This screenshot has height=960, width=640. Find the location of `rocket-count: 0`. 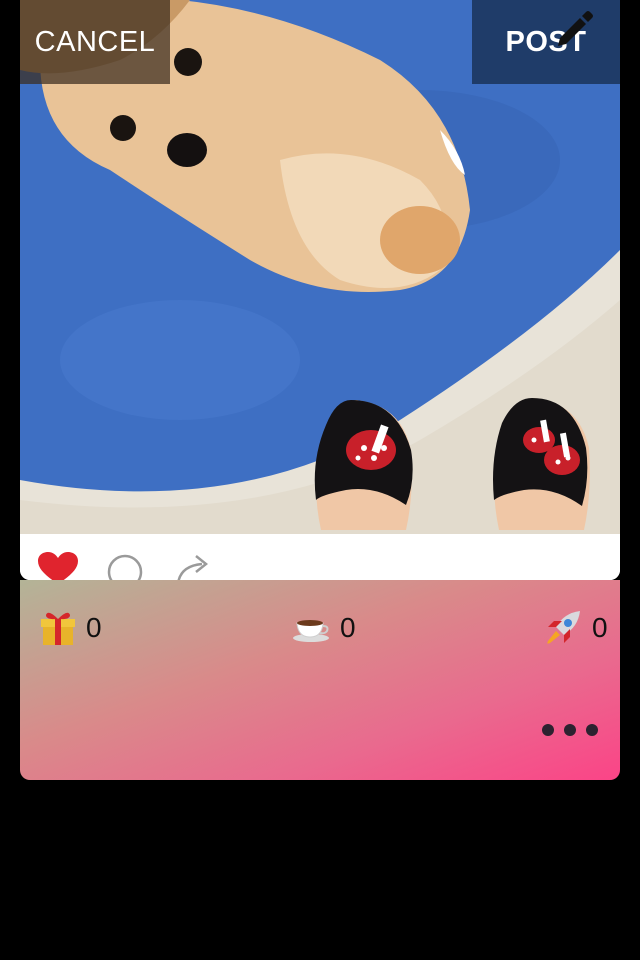

rocket-count: 0 is located at coordinates (600, 627).